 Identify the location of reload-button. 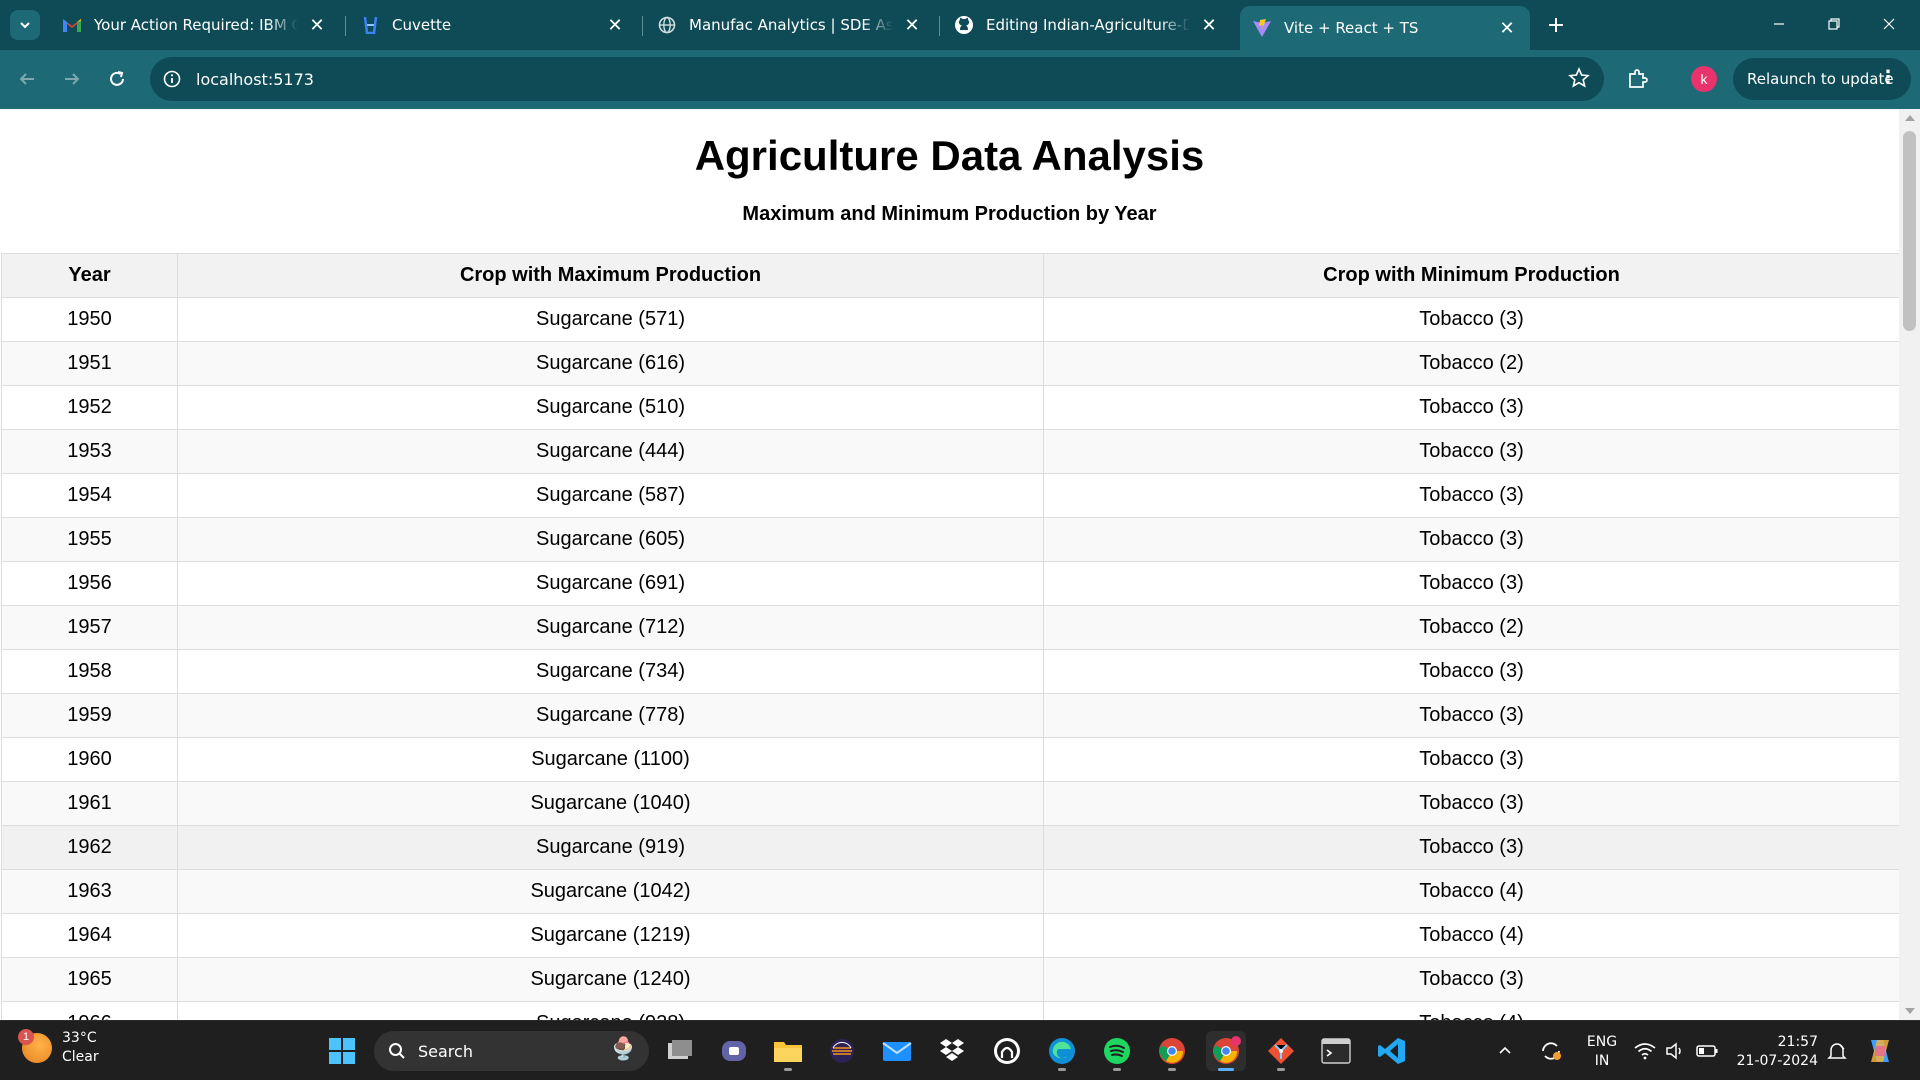
(117, 79).